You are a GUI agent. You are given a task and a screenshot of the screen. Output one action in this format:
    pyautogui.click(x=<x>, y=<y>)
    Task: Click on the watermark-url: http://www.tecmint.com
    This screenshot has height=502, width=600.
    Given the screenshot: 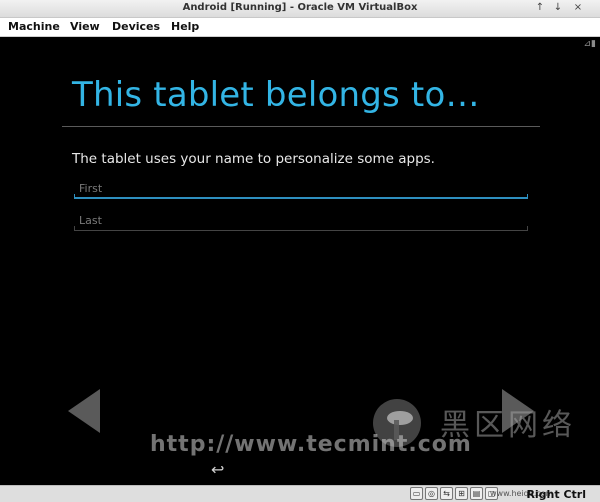 What is the action you would take?
    pyautogui.click(x=311, y=444)
    